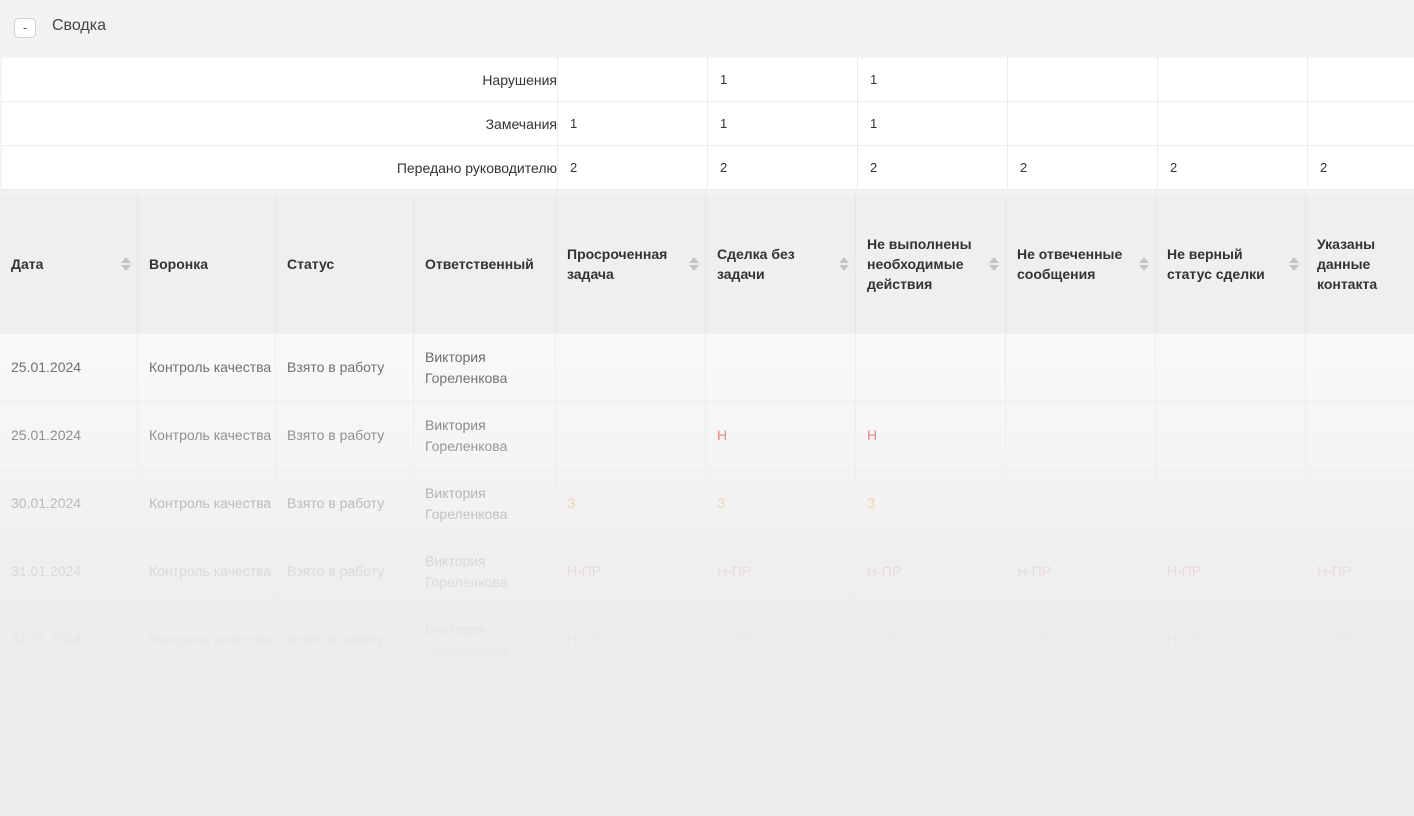  Describe the element at coordinates (1216, 264) in the screenshot. I see `column-header-label: Не верный статус сделки` at that location.